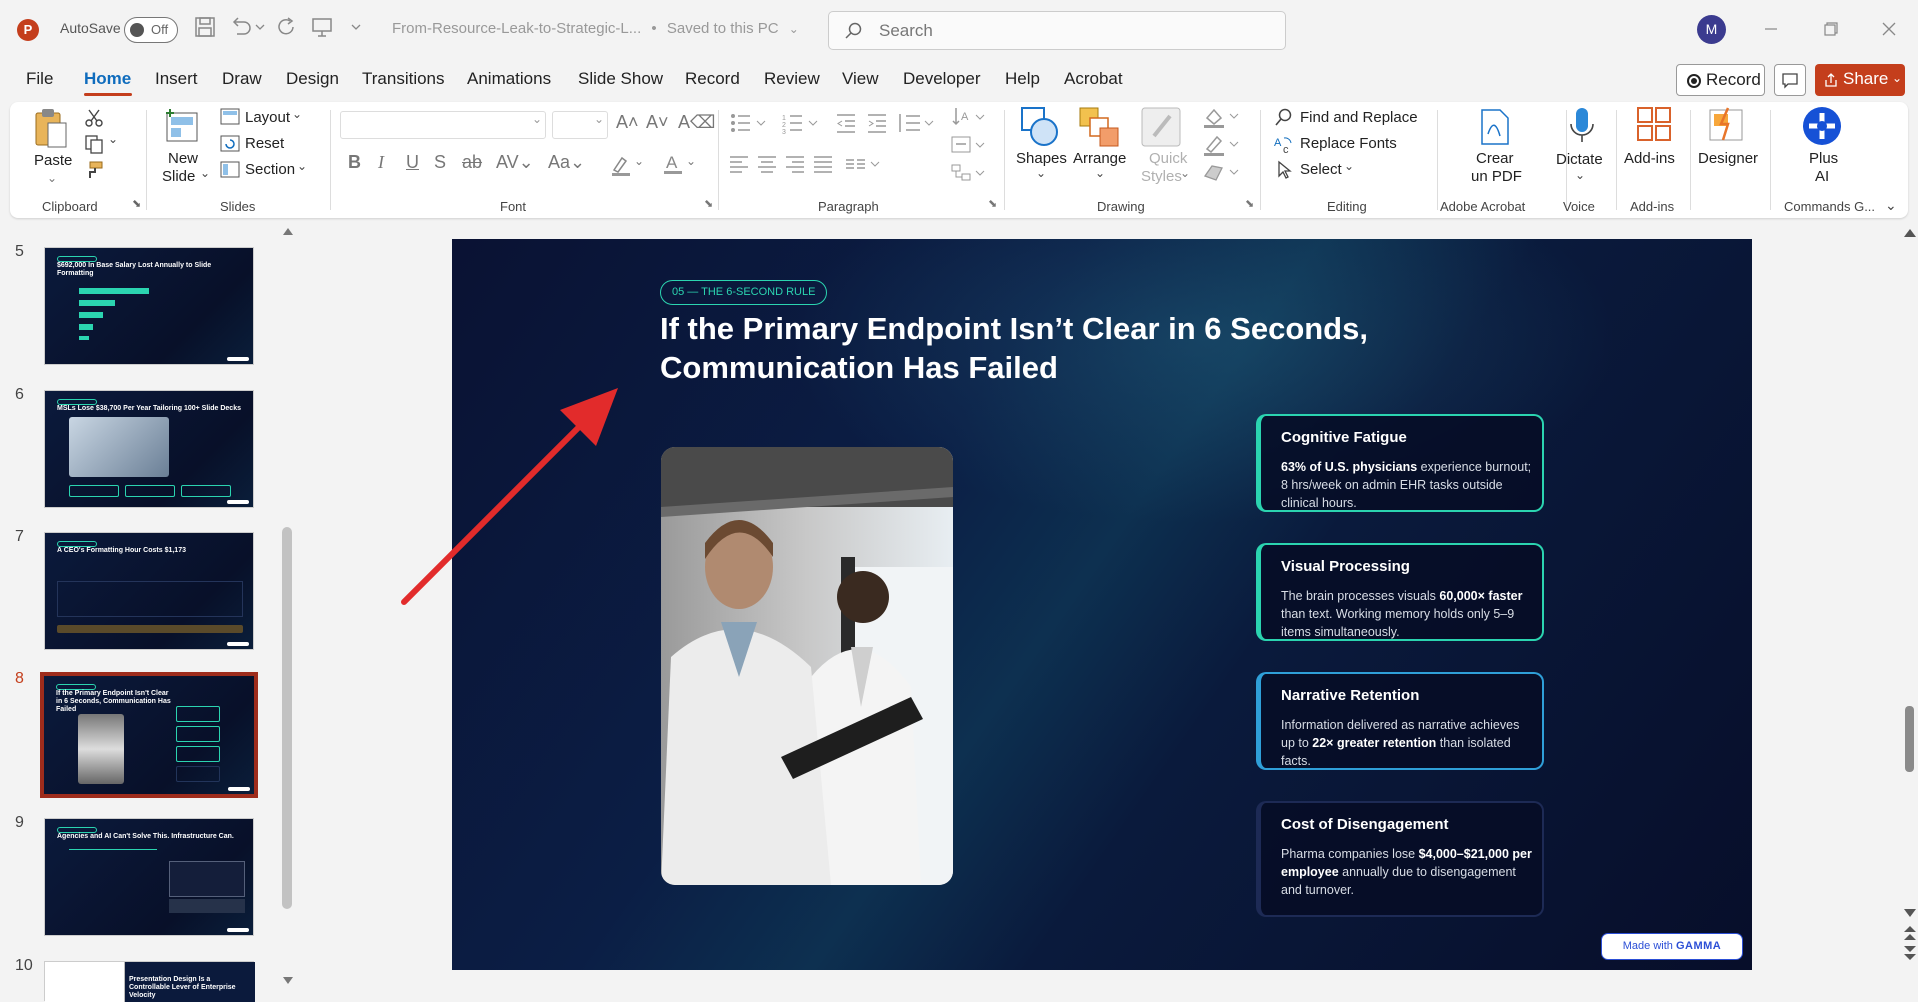  What do you see at coordinates (1672, 946) in the screenshot?
I see `made-with-gamma-badge: Made with GAMMA` at bounding box center [1672, 946].